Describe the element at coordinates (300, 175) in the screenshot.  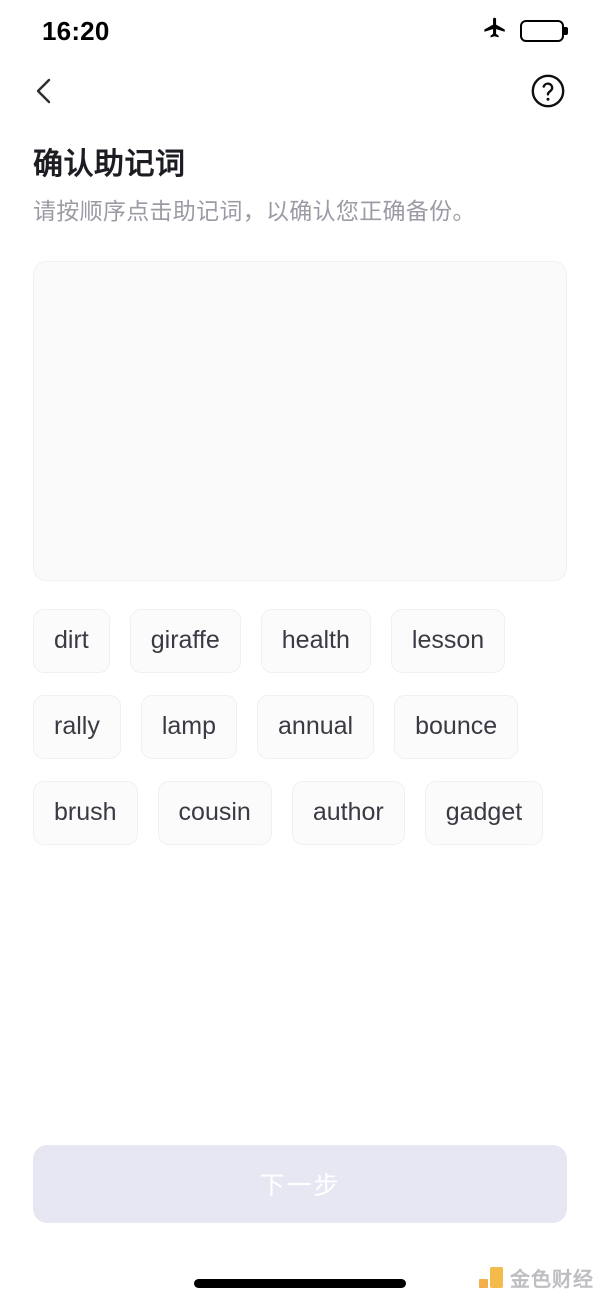
I see `header-block: 确认助记词 请按顺序点击助记词，以确认您正确备份。` at that location.